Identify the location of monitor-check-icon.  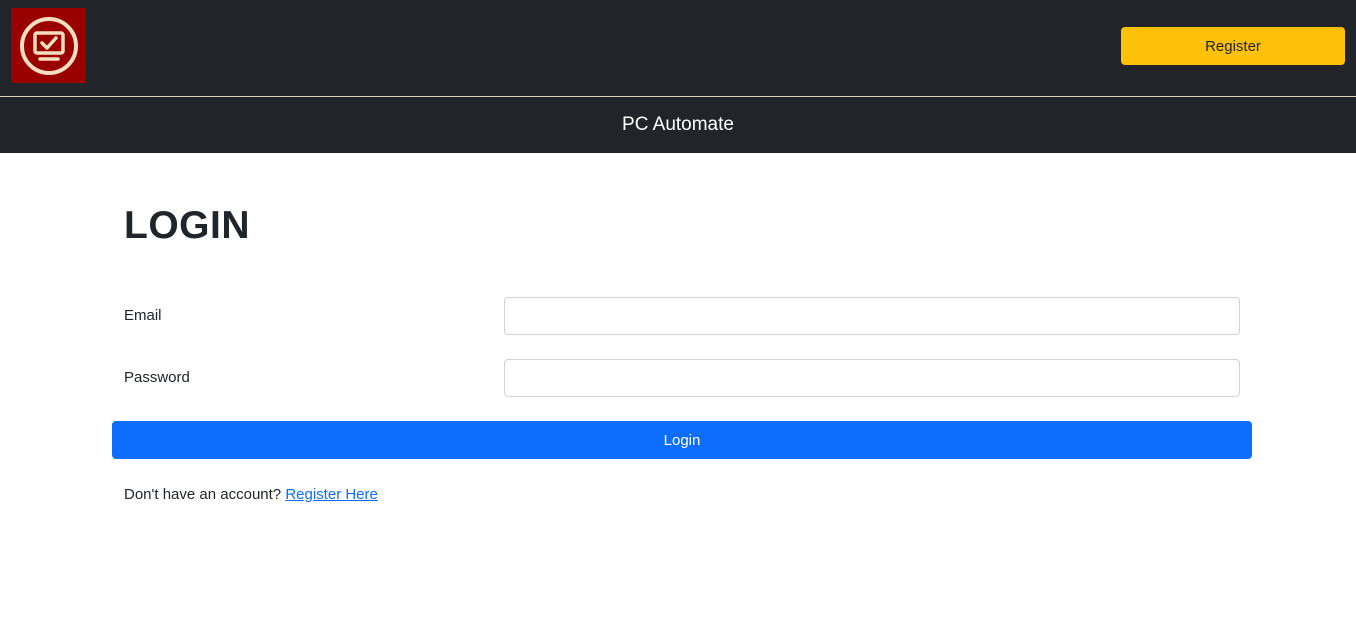
(48, 45).